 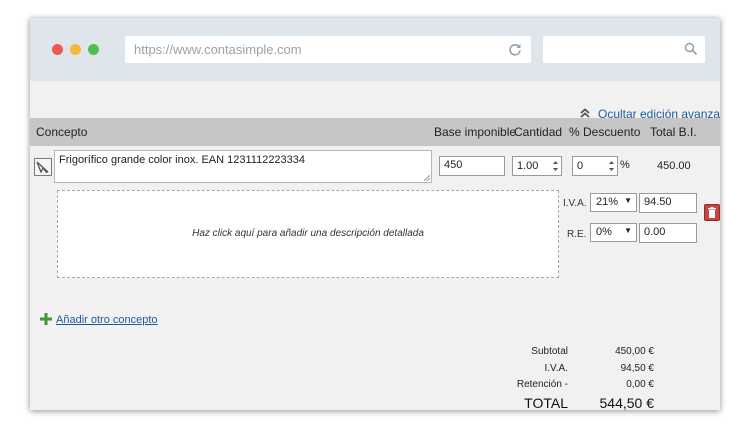 I want to click on re-label: R.E., so click(x=577, y=234).